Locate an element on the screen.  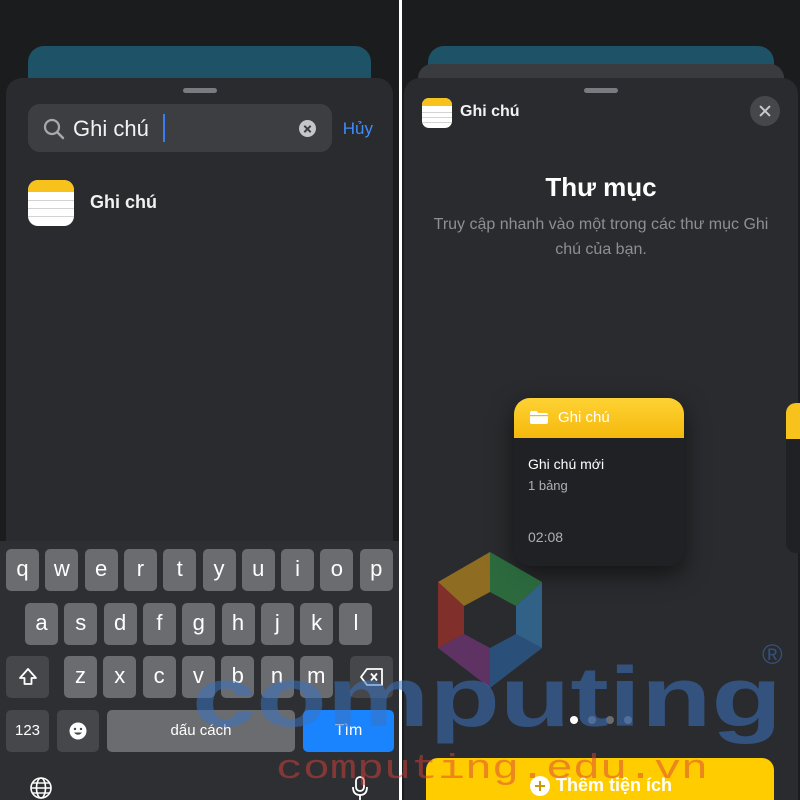
backspace-key is located at coordinates (371, 677).